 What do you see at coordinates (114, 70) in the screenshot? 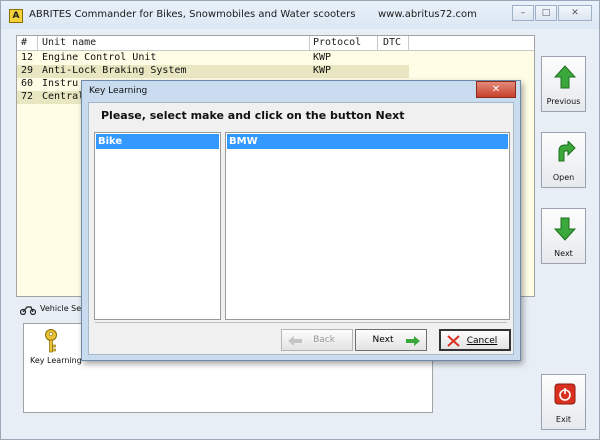
I see `row-unit-name: Anti-Lock Braking System` at bounding box center [114, 70].